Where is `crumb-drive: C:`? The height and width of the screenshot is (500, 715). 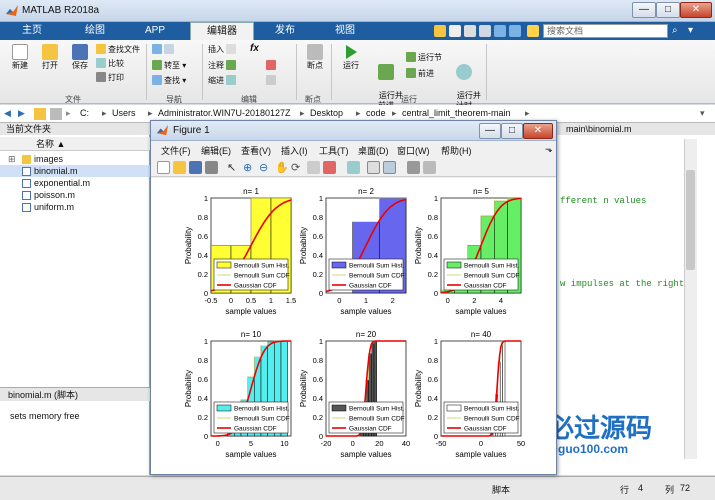 crumb-drive: C: is located at coordinates (84, 113).